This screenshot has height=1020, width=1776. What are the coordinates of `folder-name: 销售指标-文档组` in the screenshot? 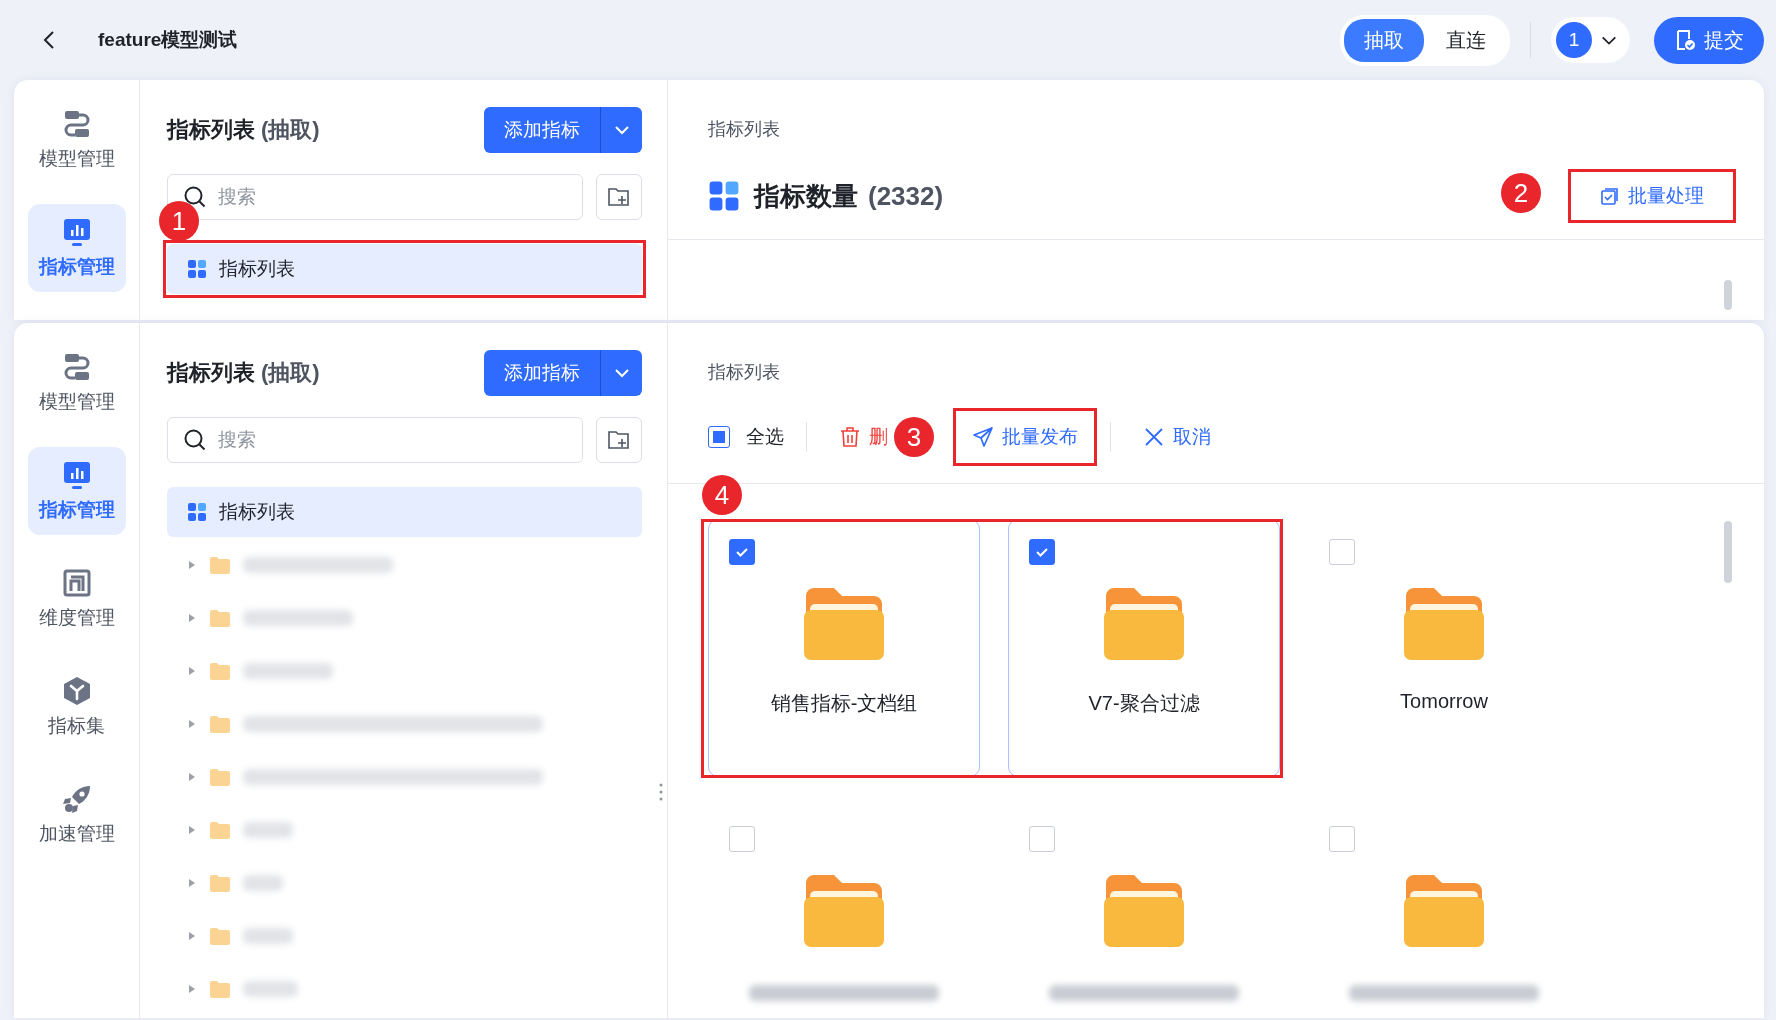 It's located at (844, 703).